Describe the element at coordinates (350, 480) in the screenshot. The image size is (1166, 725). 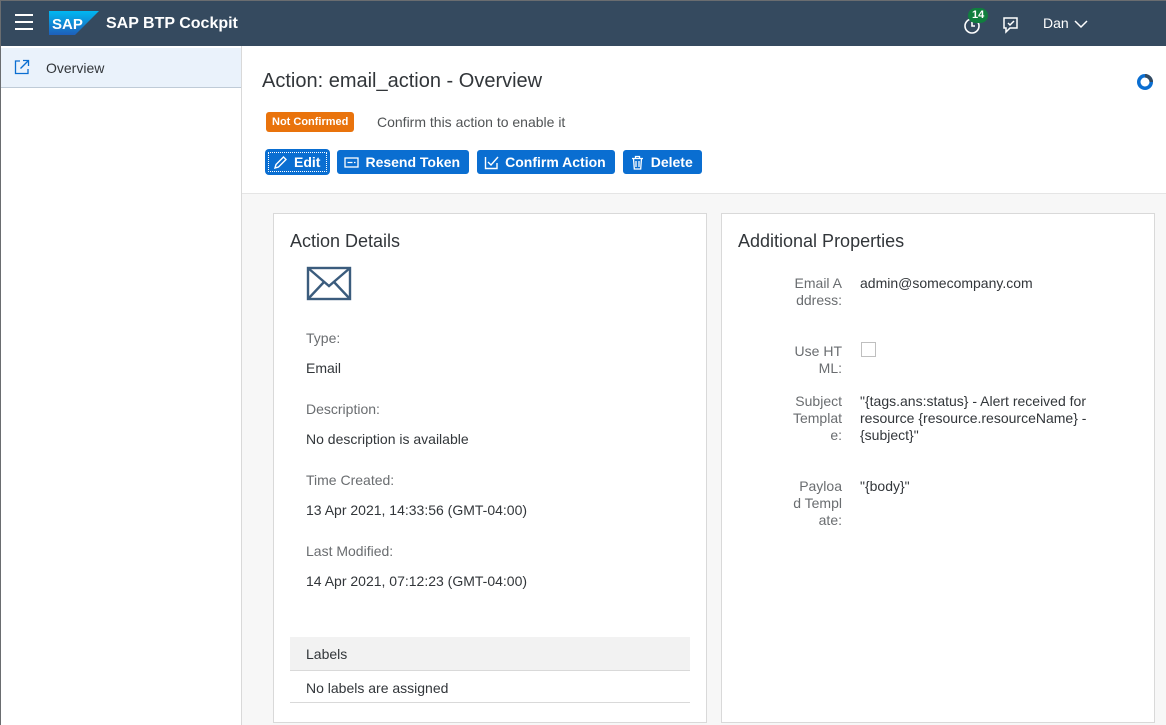
I see `time-created-label: Time Created:` at that location.